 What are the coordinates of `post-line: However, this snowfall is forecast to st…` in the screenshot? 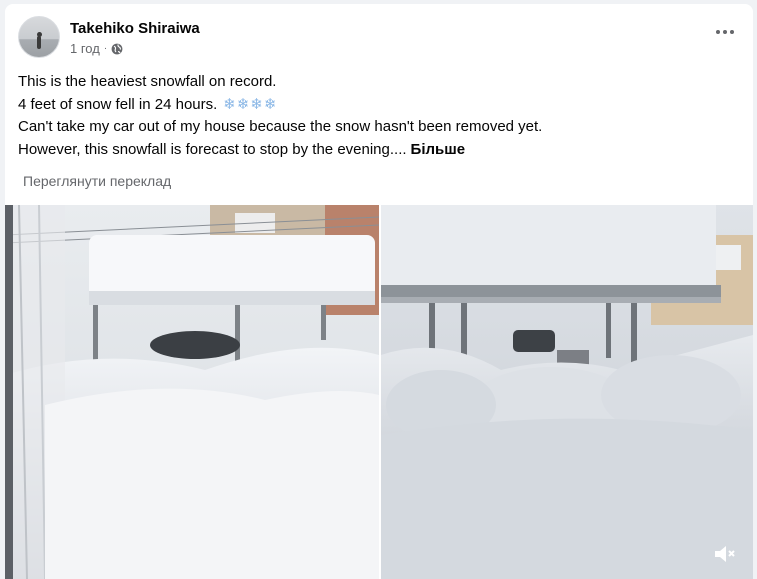 It's located at (379, 150).